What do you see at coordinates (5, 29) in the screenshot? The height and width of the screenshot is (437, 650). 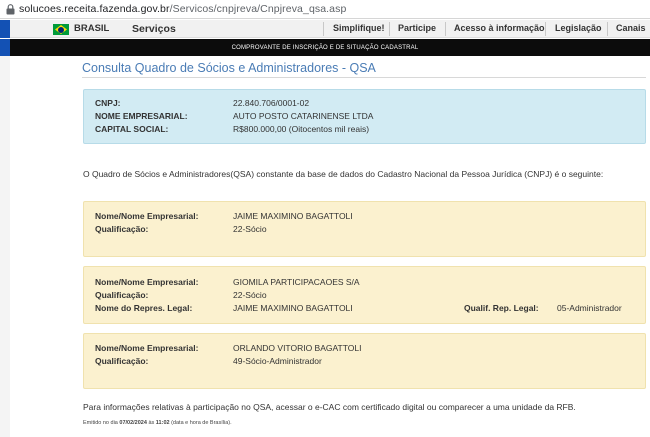 I see `gov-blue-accent` at bounding box center [5, 29].